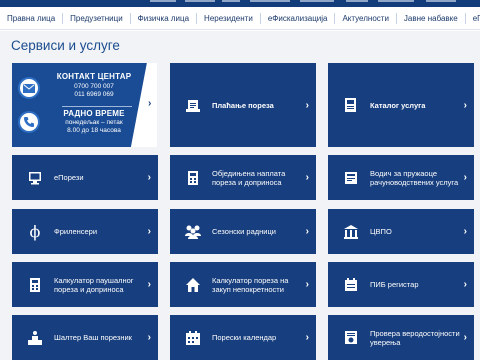 This screenshot has height=360, width=480. What do you see at coordinates (35, 178) in the screenshot?
I see `computer-icon` at bounding box center [35, 178].